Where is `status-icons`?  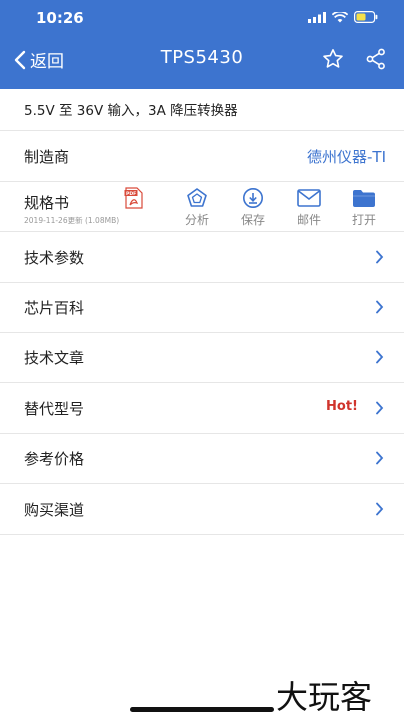 status-icons is located at coordinates (343, 17).